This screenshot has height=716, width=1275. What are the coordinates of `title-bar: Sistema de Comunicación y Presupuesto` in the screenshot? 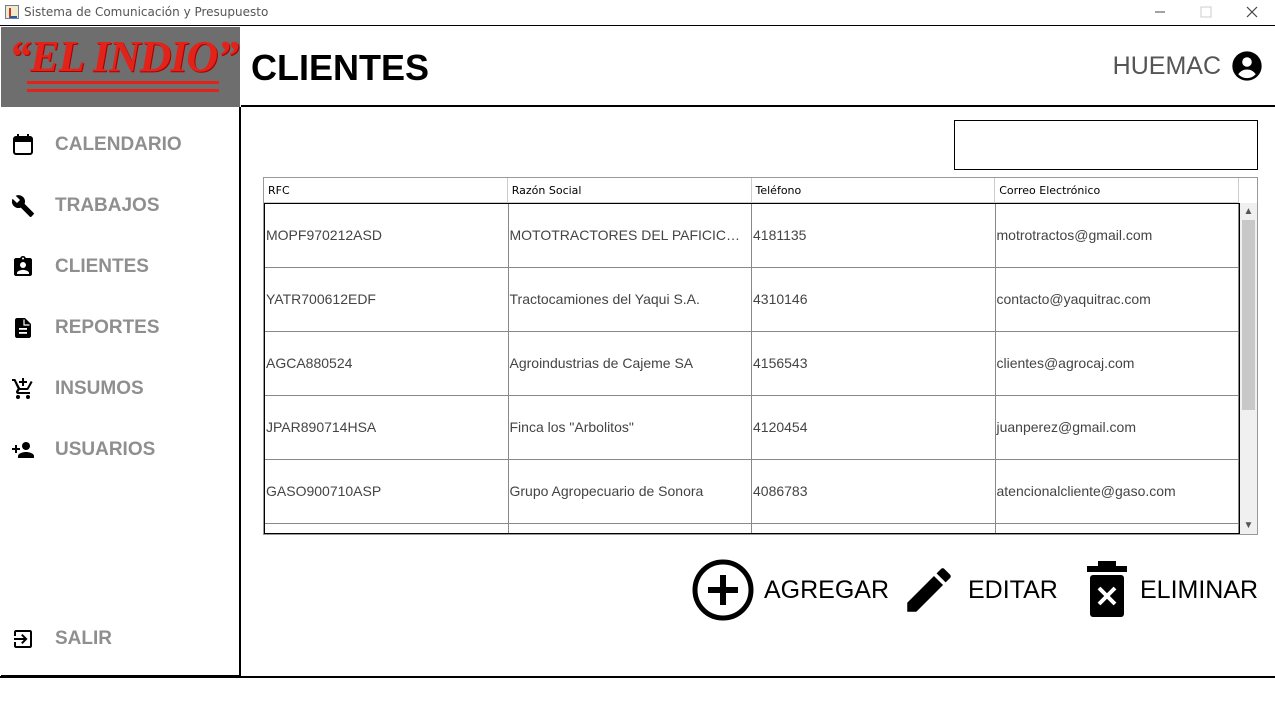 It's located at (637, 12).